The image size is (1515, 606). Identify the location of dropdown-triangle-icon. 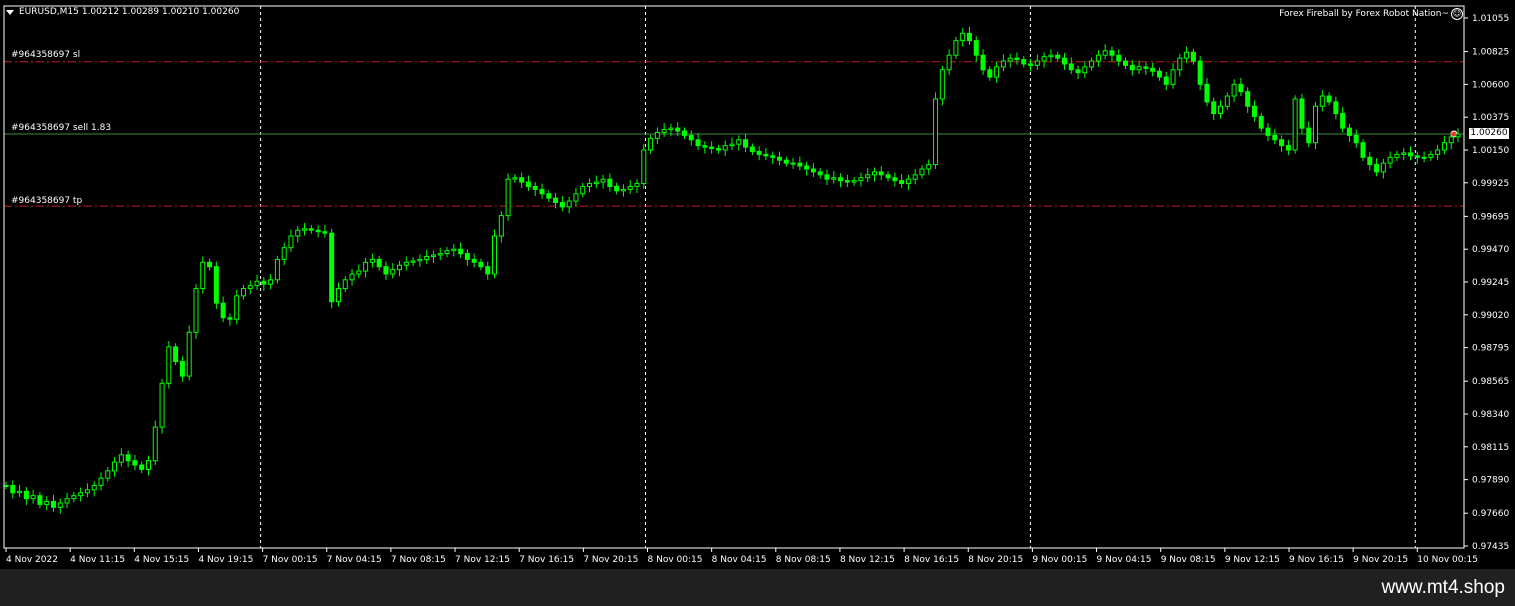
(10, 12).